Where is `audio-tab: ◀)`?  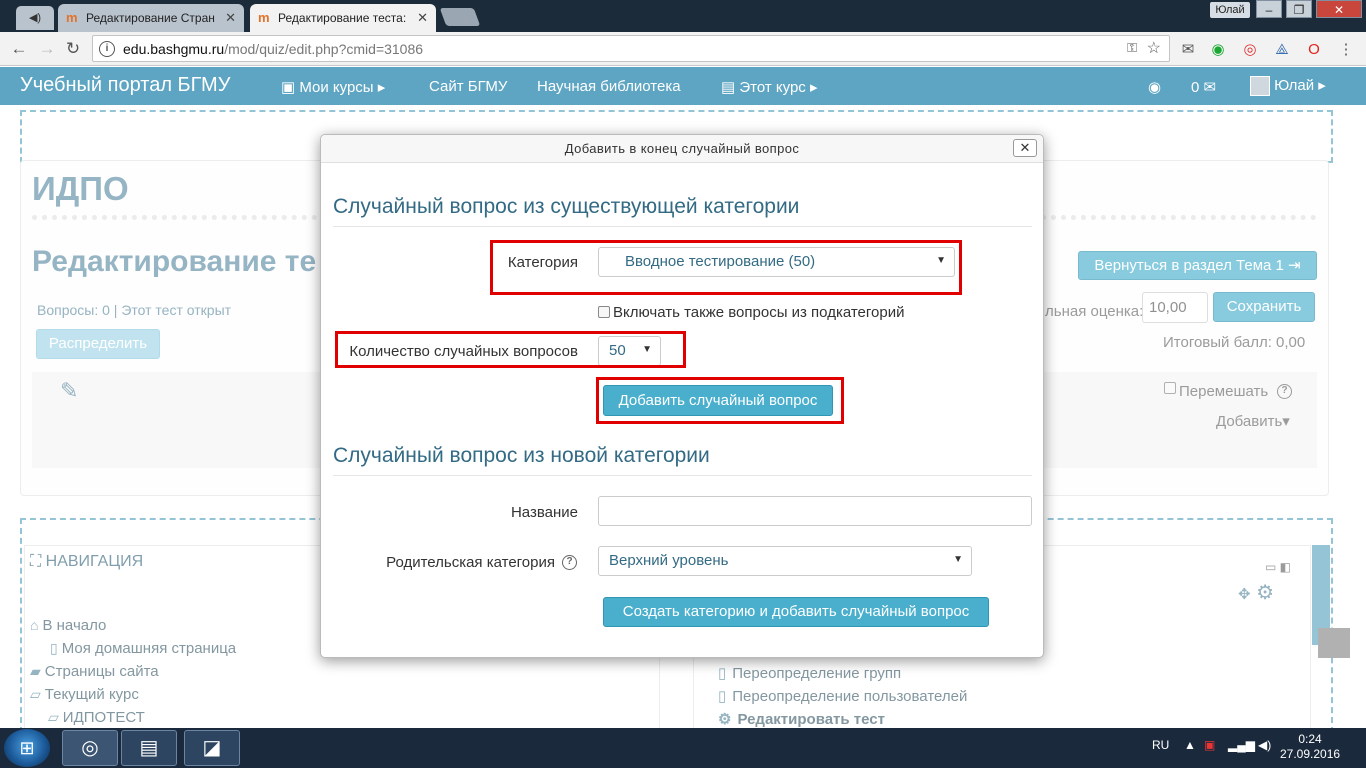 audio-tab: ◀) is located at coordinates (35, 18).